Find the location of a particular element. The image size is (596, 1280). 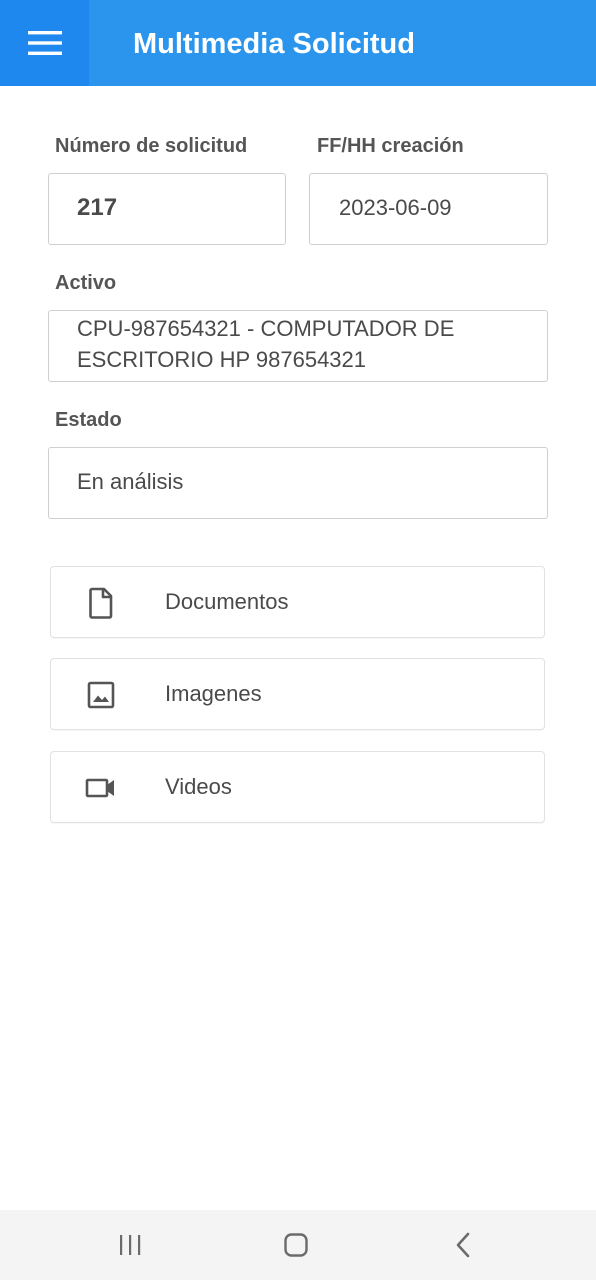

home-icon is located at coordinates (296, 1245).